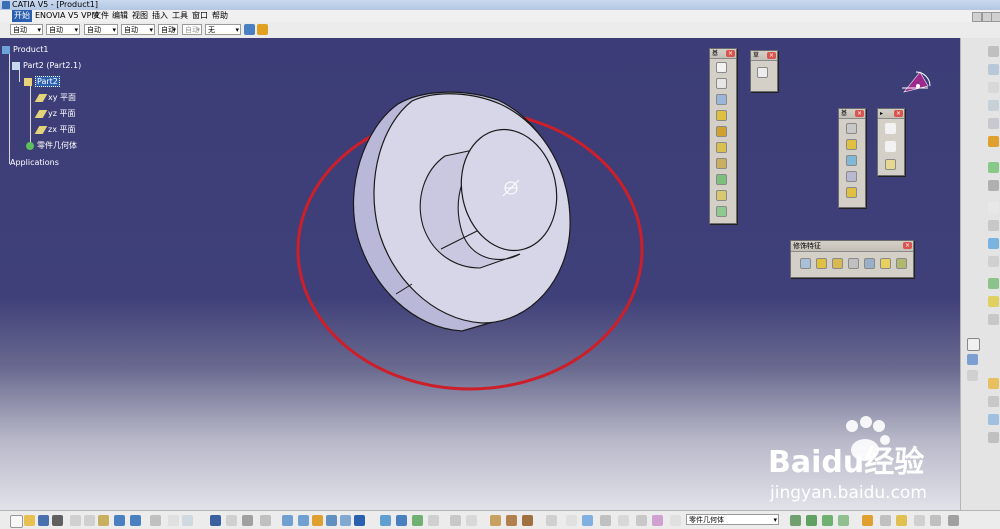 The height and width of the screenshot is (529, 1000). What do you see at coordinates (721, 179) in the screenshot?
I see `rib-icon` at bounding box center [721, 179].